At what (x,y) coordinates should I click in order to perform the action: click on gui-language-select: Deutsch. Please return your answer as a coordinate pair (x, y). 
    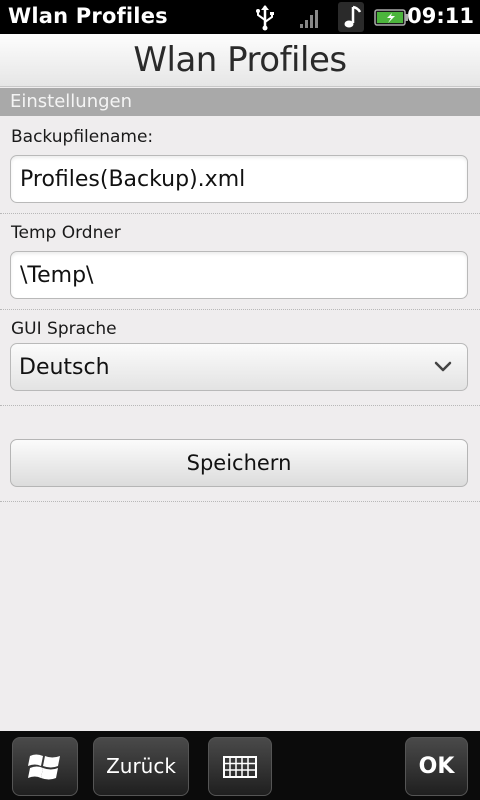
    Looking at the image, I should click on (239, 367).